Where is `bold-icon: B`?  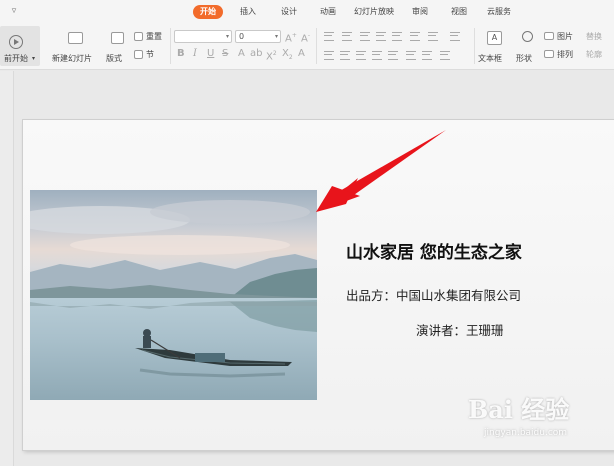
bold-icon: B is located at coordinates (181, 54).